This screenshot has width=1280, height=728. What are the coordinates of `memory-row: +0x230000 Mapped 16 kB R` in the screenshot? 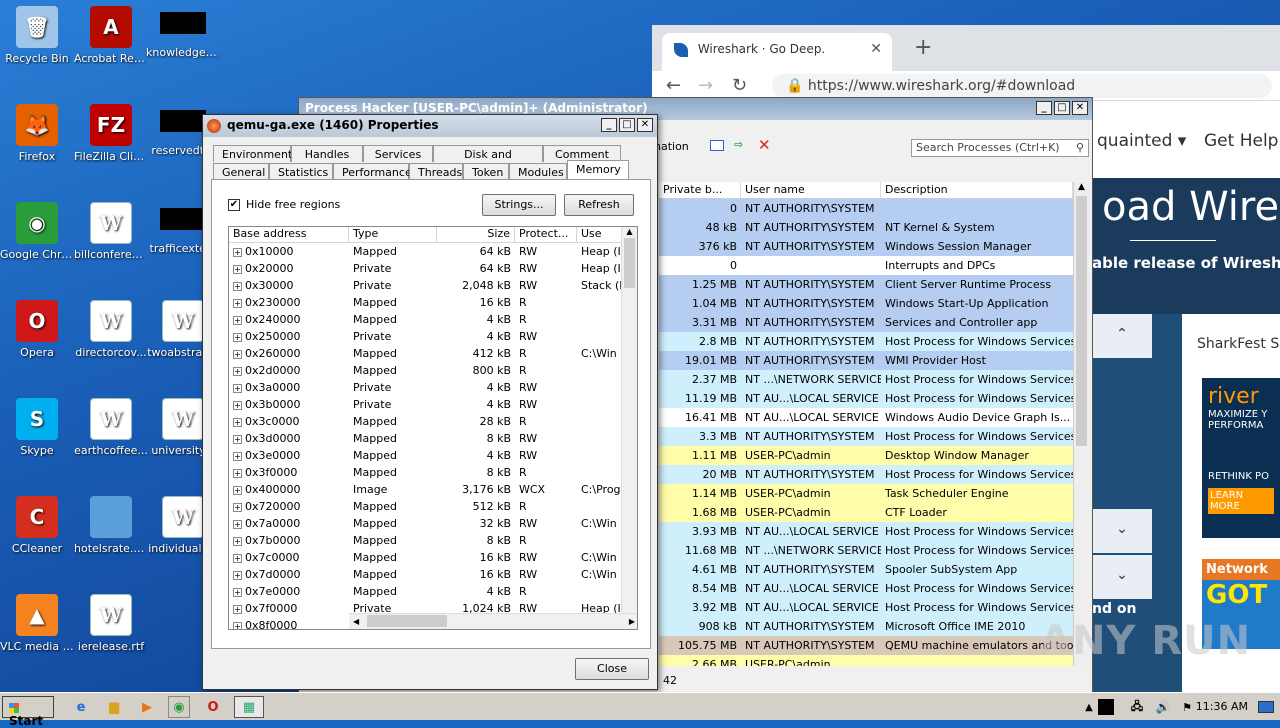 It's located at (433, 302).